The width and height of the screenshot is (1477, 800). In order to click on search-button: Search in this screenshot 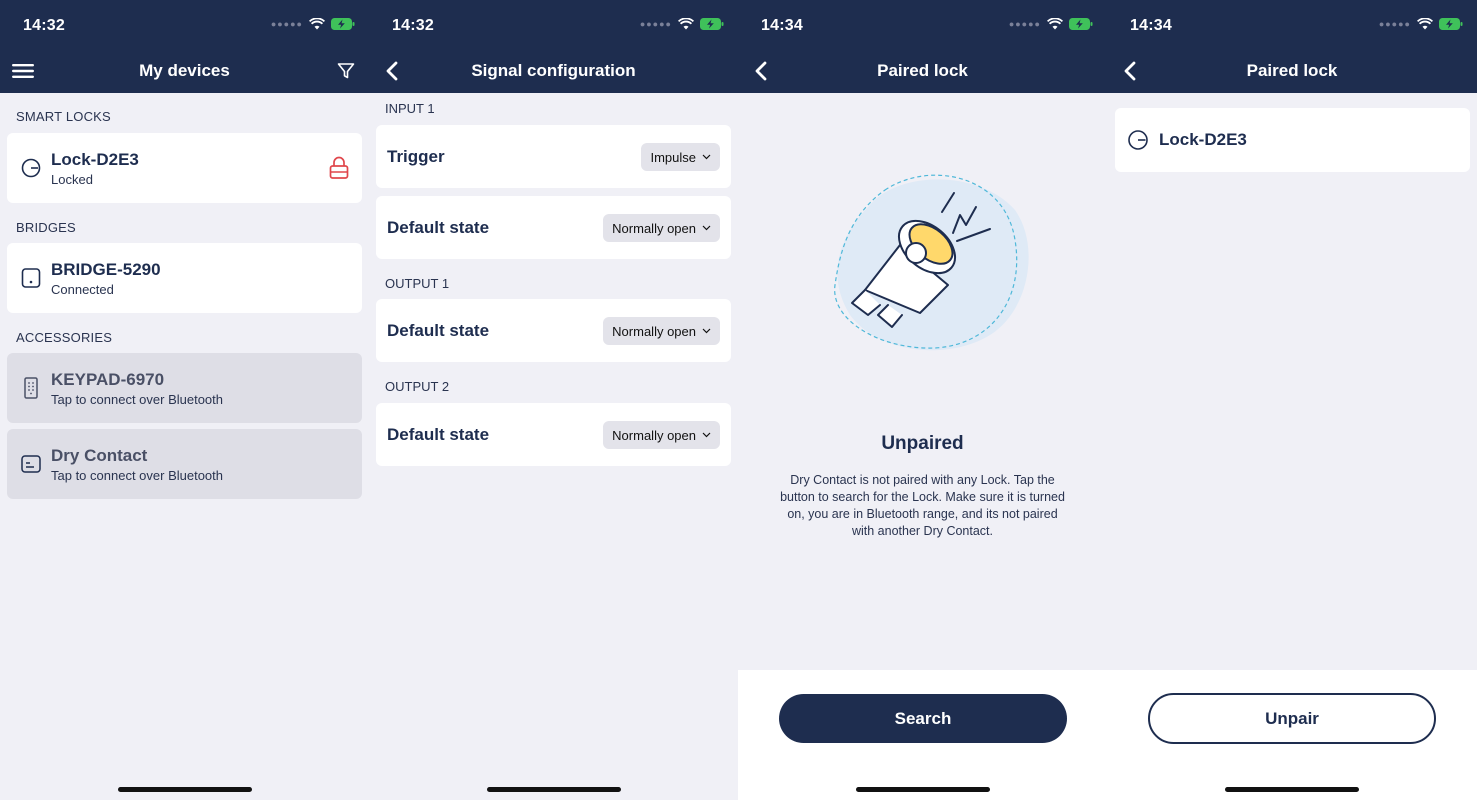, I will do `click(923, 718)`.